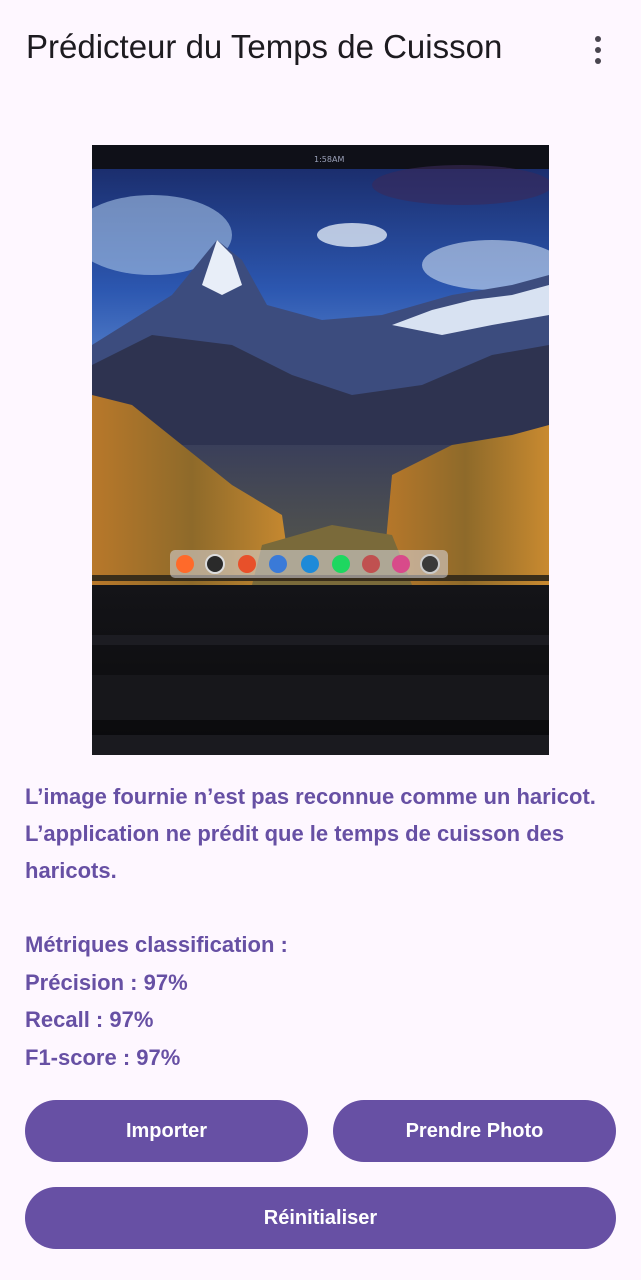 Image resolution: width=641 pixels, height=1280 pixels. Describe the element at coordinates (103, 1057) in the screenshot. I see `metric-f1: F1-score : 97%` at that location.